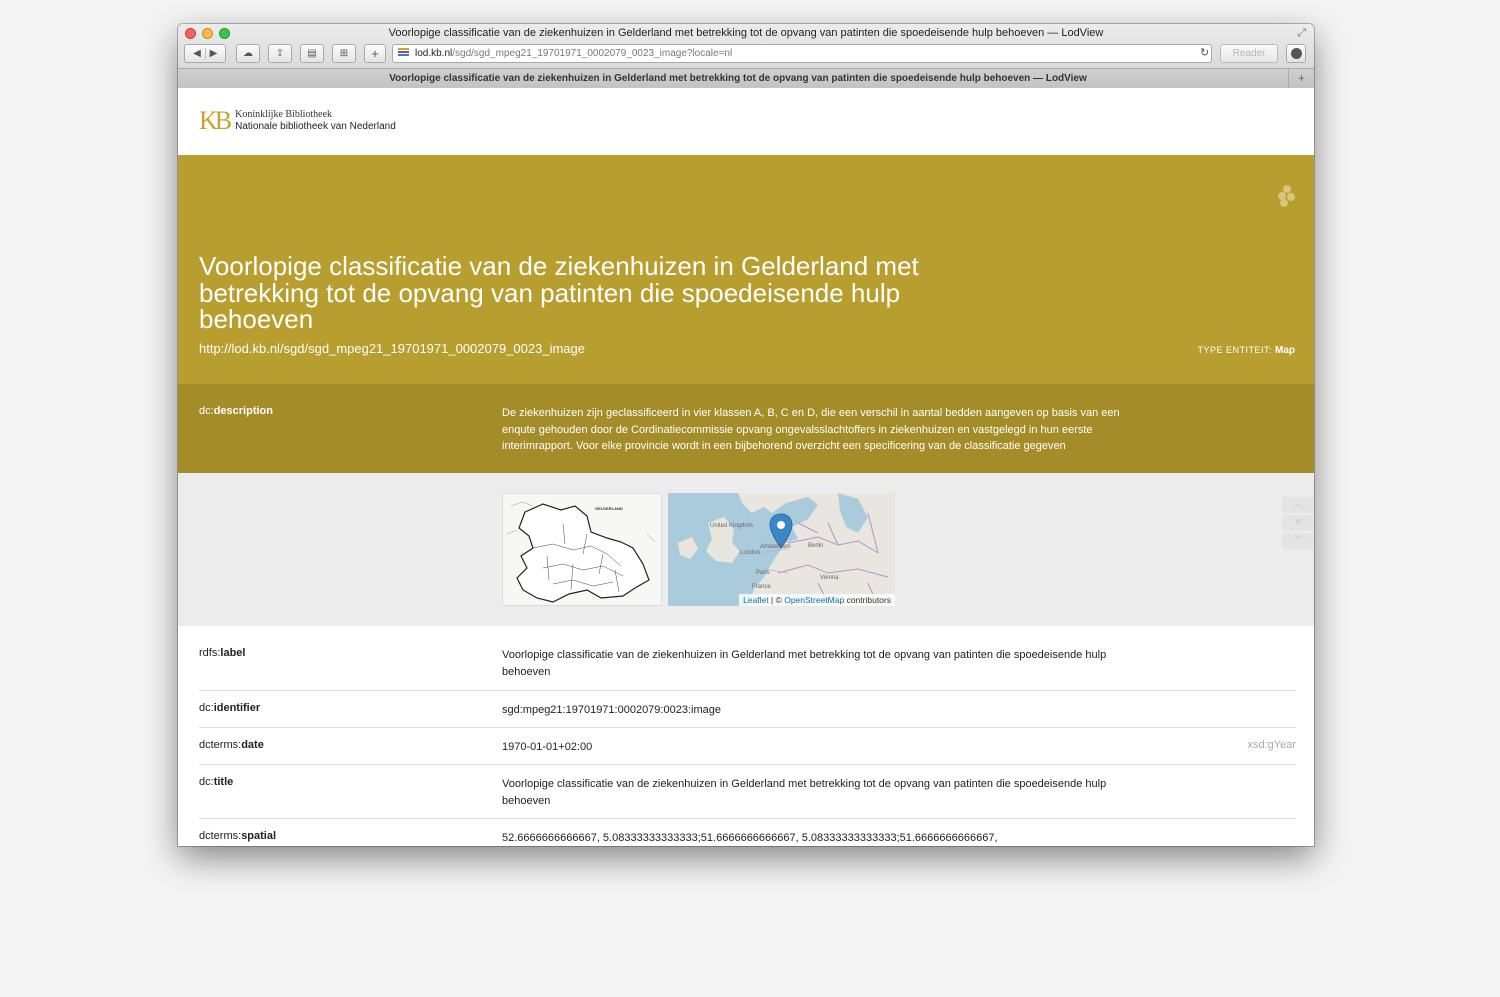 The width and height of the screenshot is (1500, 997). I want to click on logo-line-2: Nationale bibliotheek van Nederland, so click(315, 126).